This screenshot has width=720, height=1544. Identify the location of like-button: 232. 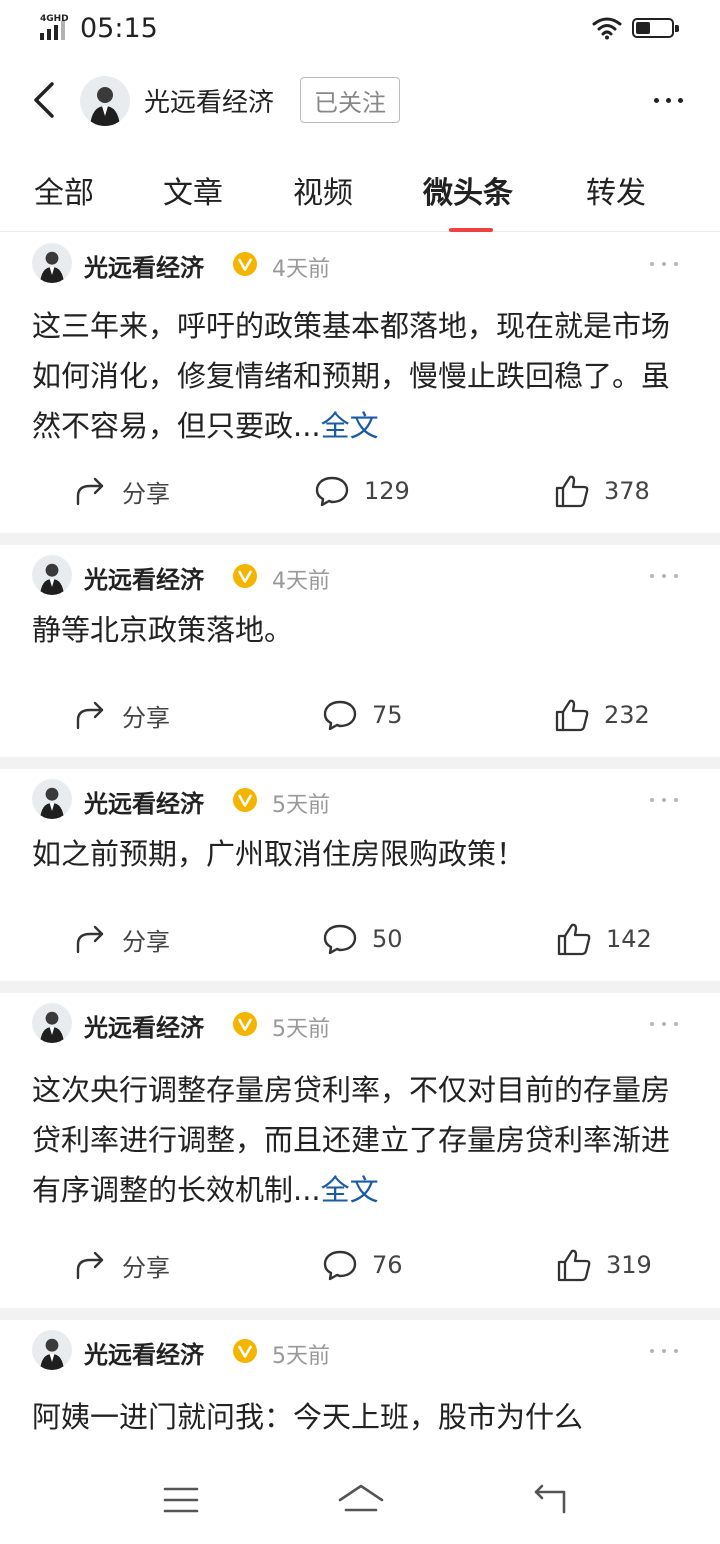
(602, 715).